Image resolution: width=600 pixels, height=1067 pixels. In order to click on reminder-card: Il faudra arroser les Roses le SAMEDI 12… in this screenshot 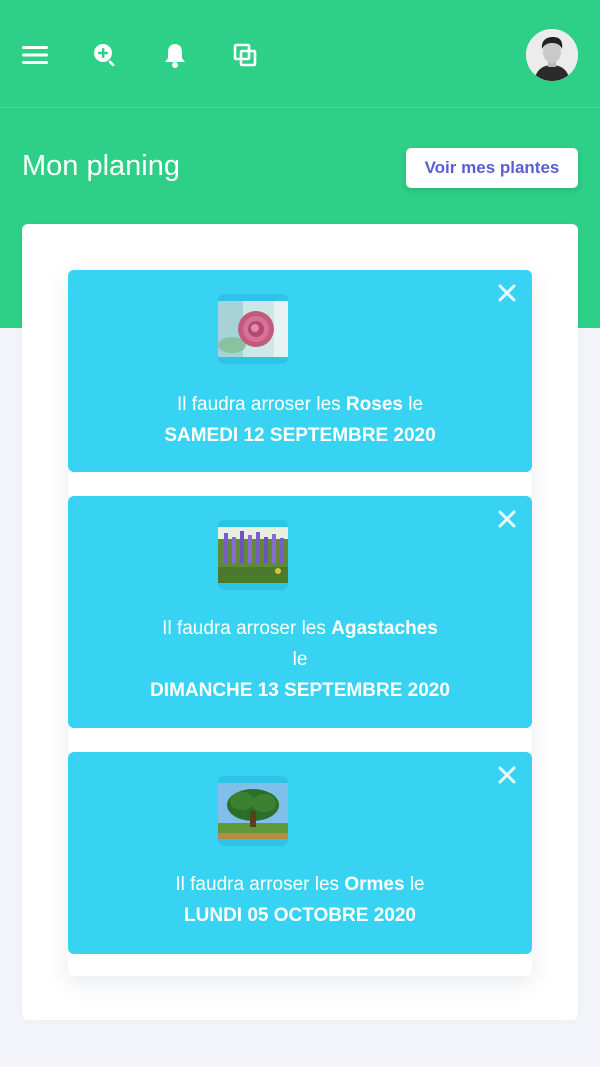, I will do `click(300, 371)`.